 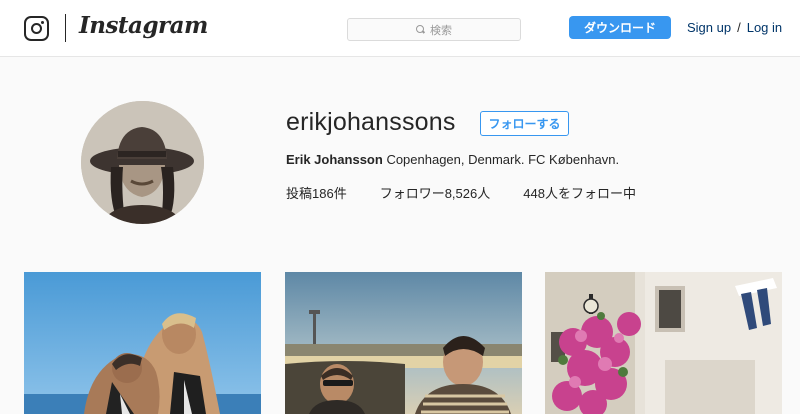 I want to click on following-count: 448人をフォロー中, so click(x=579, y=192).